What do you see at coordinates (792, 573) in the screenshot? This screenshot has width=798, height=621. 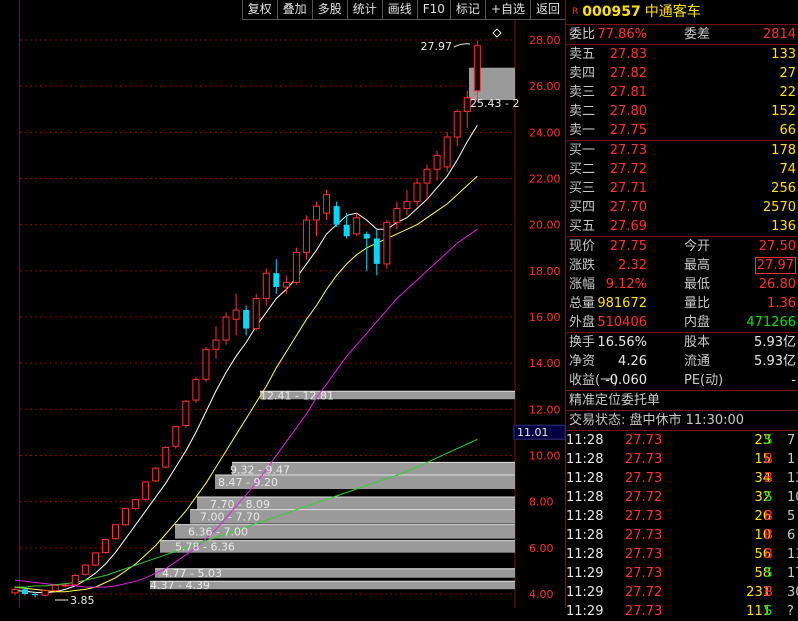 I see `tick-count: 17` at bounding box center [792, 573].